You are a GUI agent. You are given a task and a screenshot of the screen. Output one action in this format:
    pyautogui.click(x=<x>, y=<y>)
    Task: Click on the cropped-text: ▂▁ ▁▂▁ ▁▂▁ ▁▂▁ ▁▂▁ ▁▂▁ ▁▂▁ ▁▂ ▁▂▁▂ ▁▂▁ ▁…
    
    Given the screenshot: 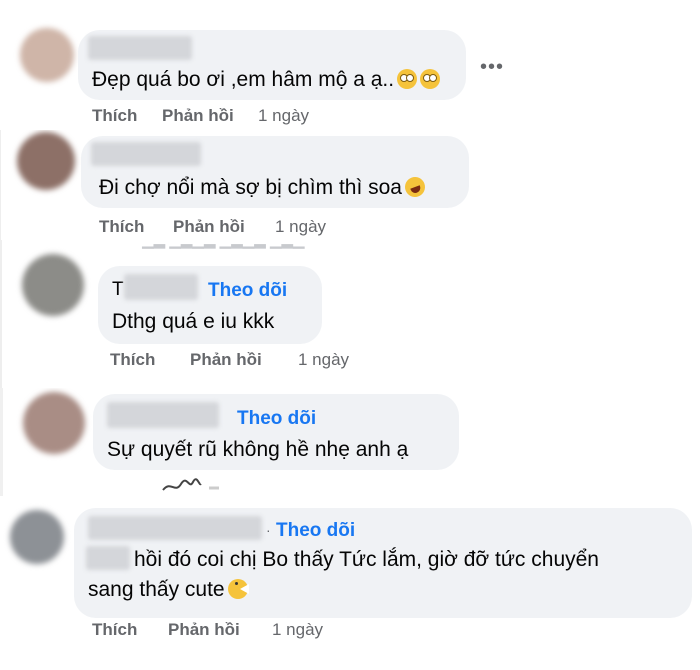 What is the action you would take?
    pyautogui.click(x=339, y=383)
    